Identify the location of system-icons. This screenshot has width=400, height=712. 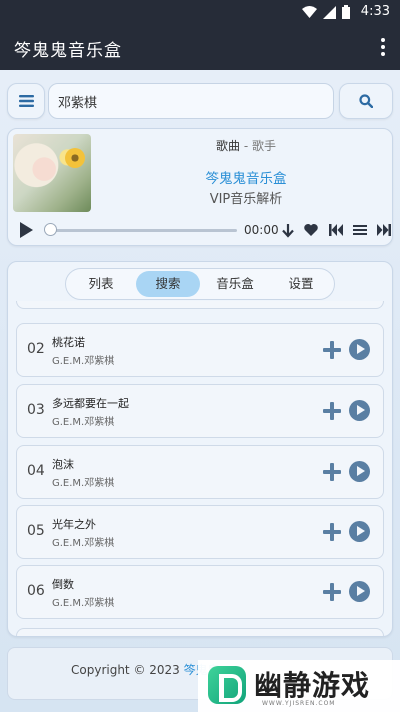
(326, 12).